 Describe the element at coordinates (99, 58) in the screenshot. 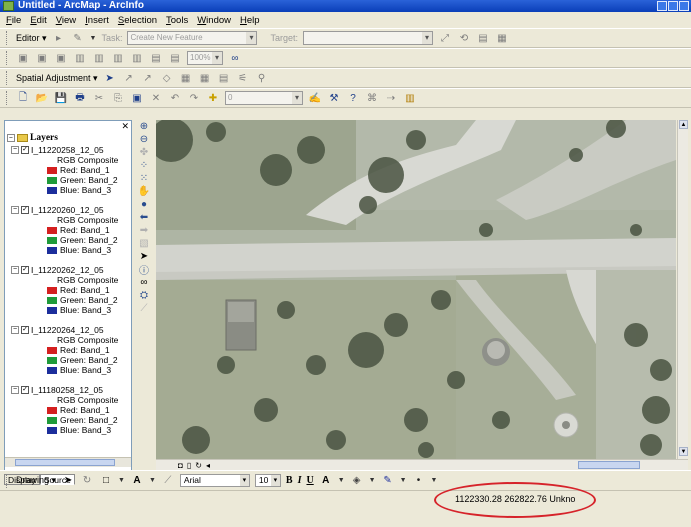

I see `layer-icon-5: ▥` at that location.